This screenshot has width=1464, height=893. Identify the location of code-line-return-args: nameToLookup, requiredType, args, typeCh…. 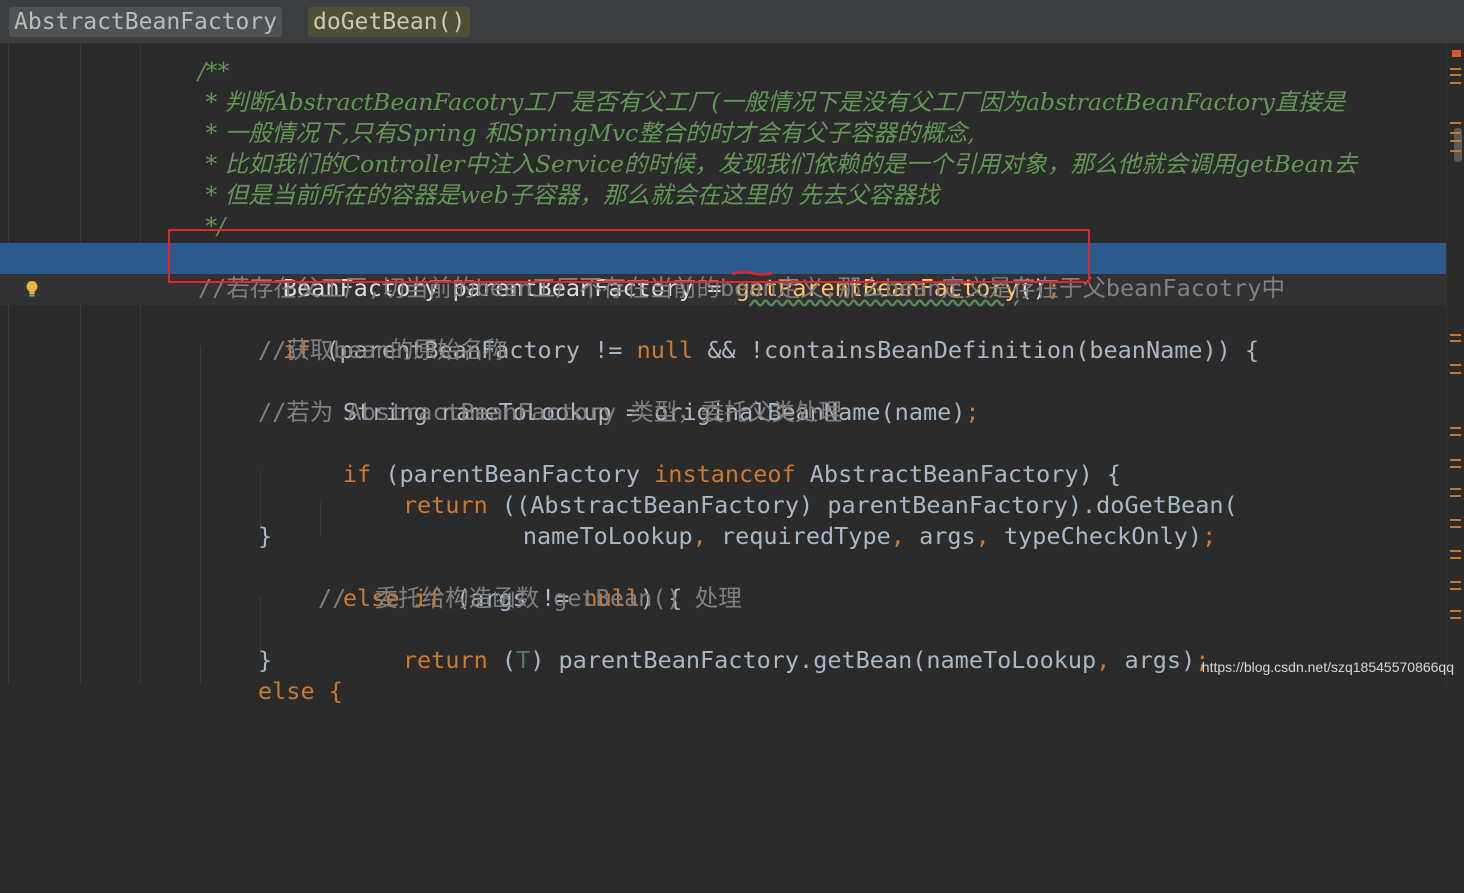
(869, 536).